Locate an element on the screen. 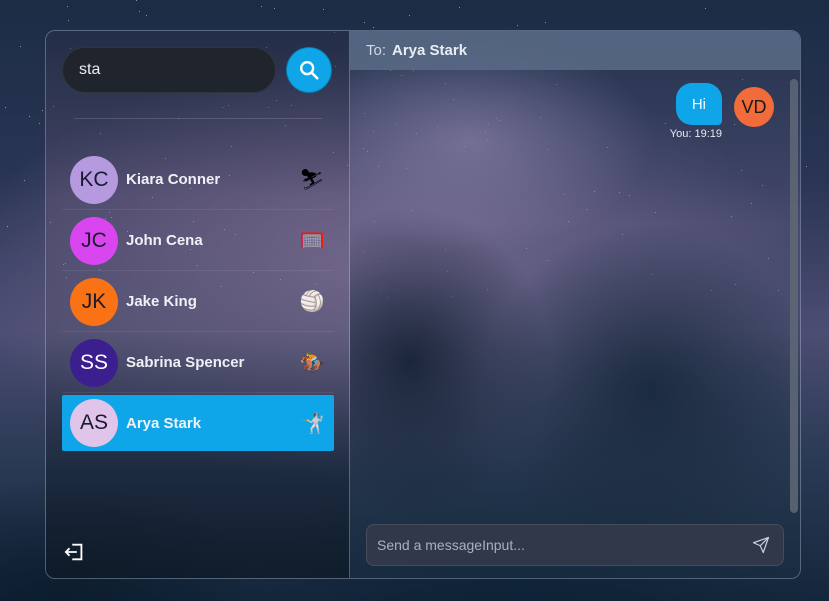  avatar: JC is located at coordinates (94, 240).